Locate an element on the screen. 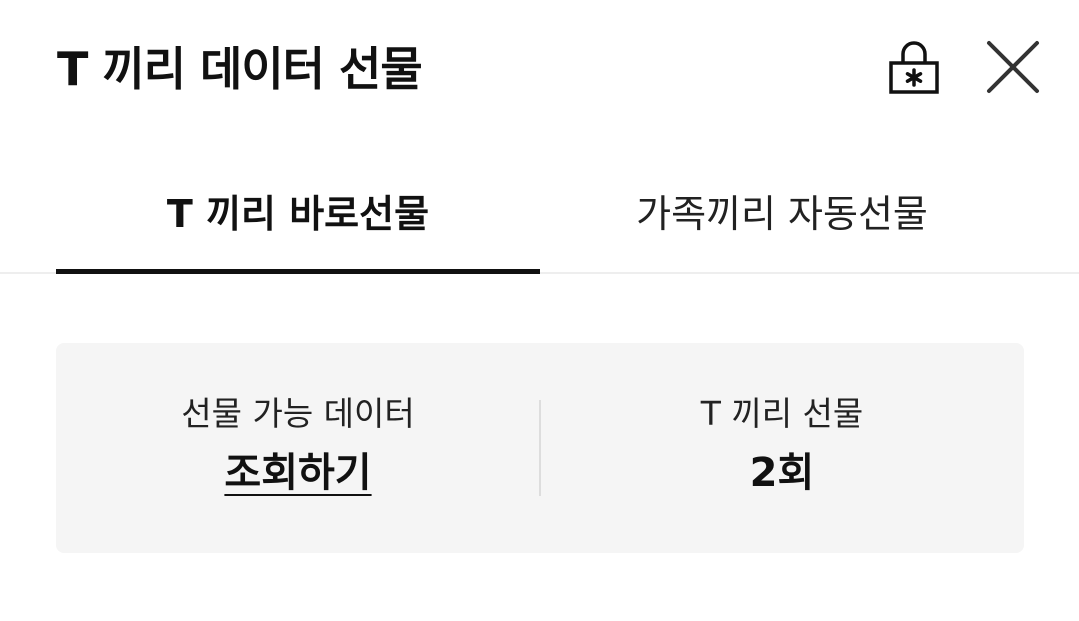 Image resolution: width=1079 pixels, height=621 pixels. lock-asterisk-icon is located at coordinates (914, 67).